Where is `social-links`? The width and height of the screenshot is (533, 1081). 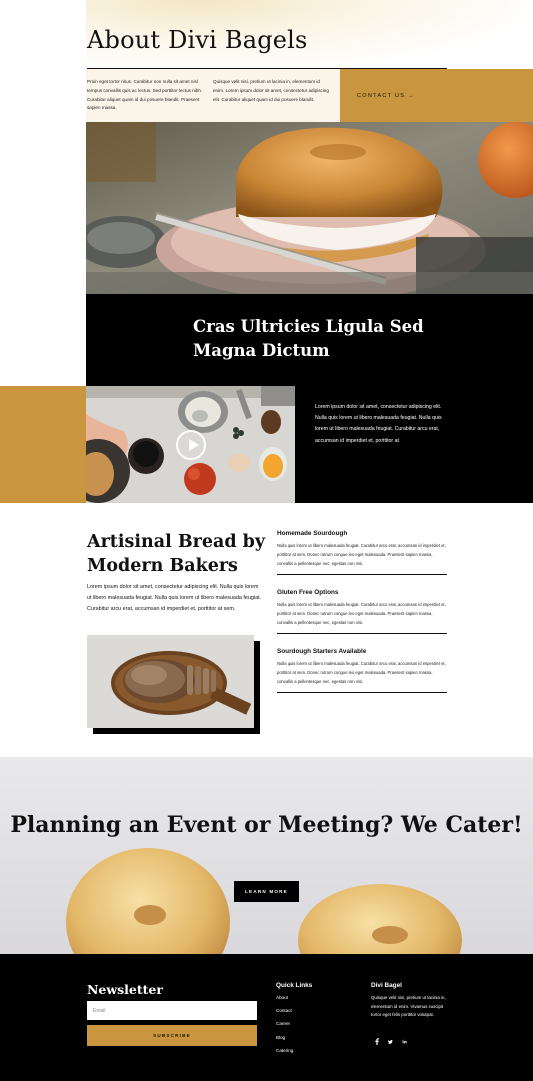 social-links is located at coordinates (390, 1041).